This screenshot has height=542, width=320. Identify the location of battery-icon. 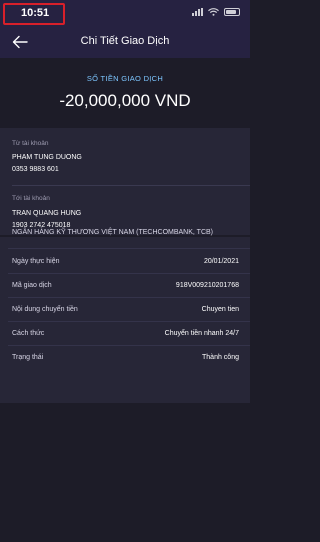
(232, 12).